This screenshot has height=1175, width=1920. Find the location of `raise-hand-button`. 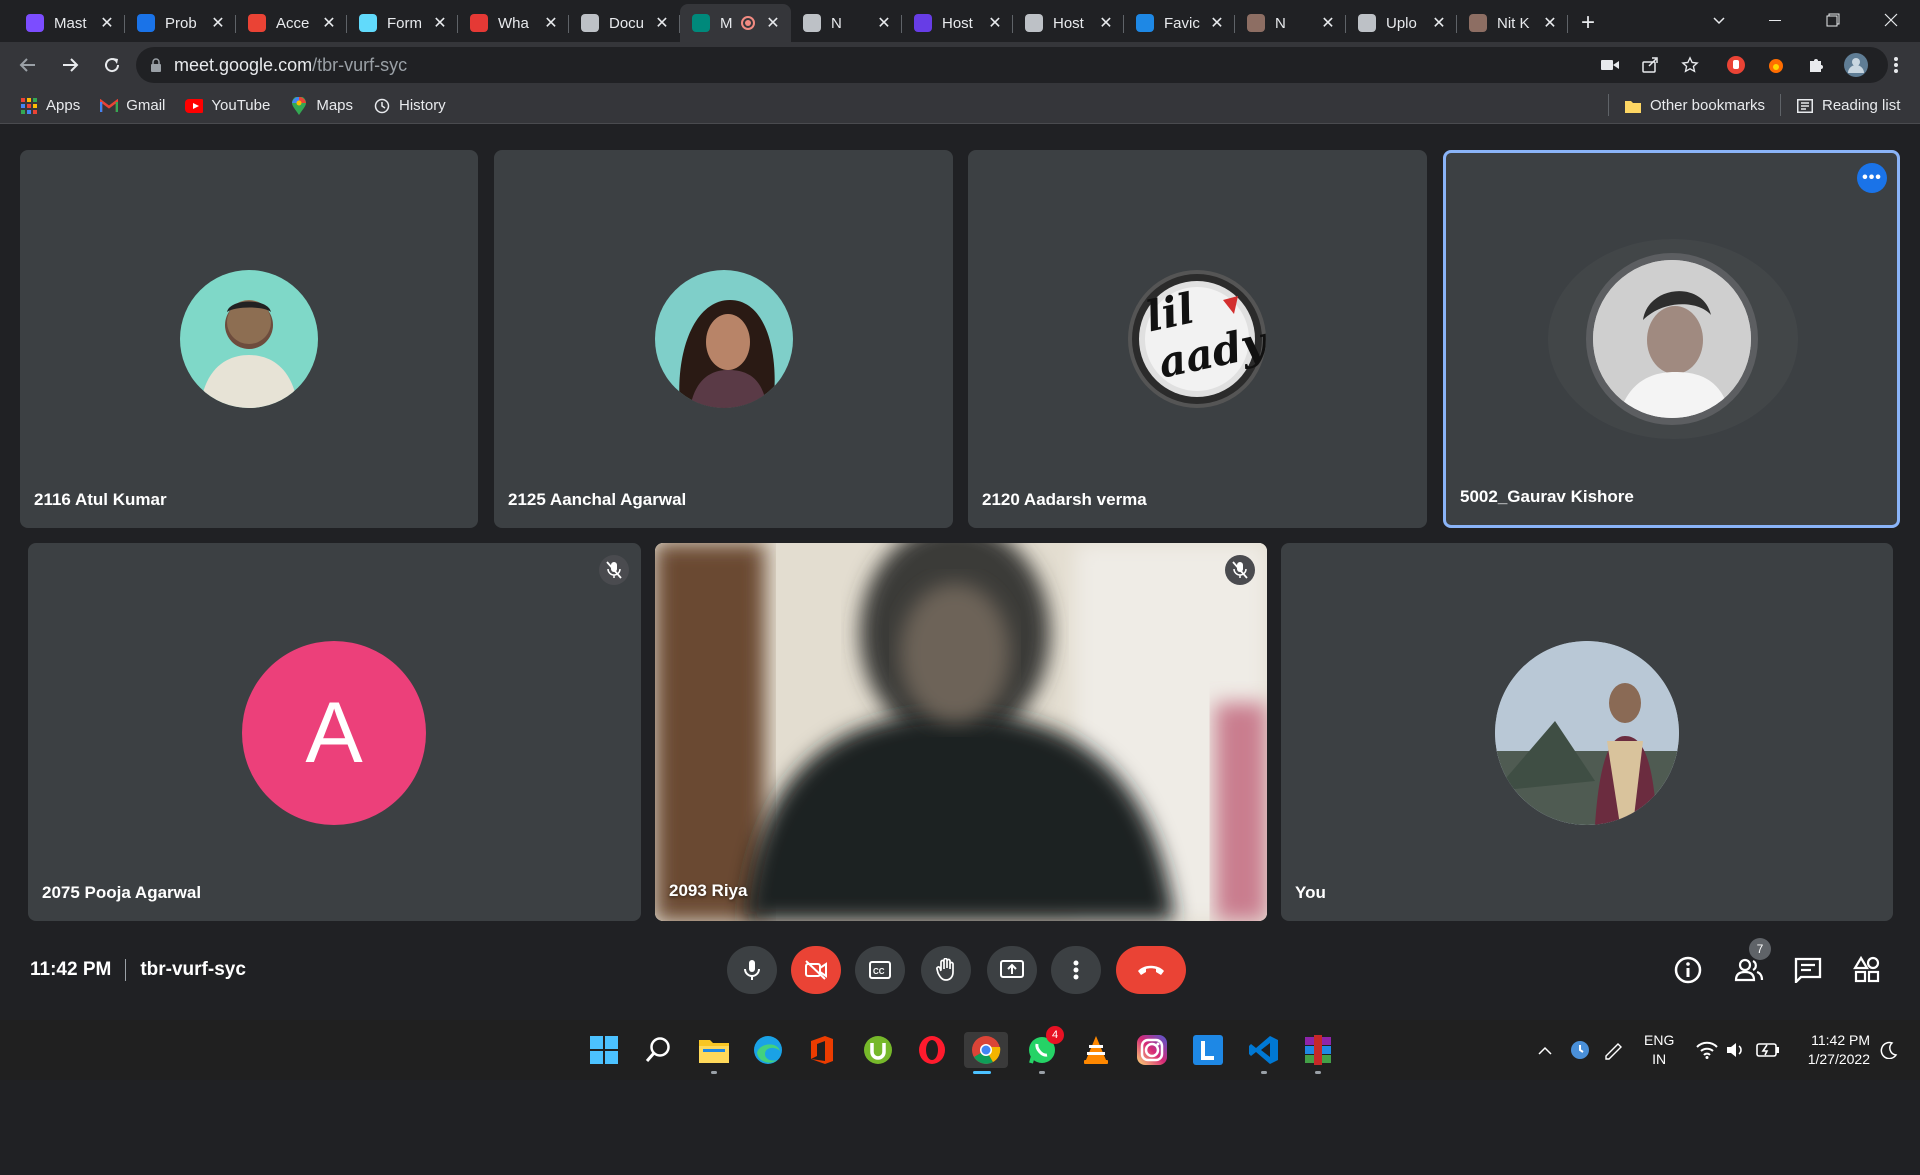

raise-hand-button is located at coordinates (946, 970).